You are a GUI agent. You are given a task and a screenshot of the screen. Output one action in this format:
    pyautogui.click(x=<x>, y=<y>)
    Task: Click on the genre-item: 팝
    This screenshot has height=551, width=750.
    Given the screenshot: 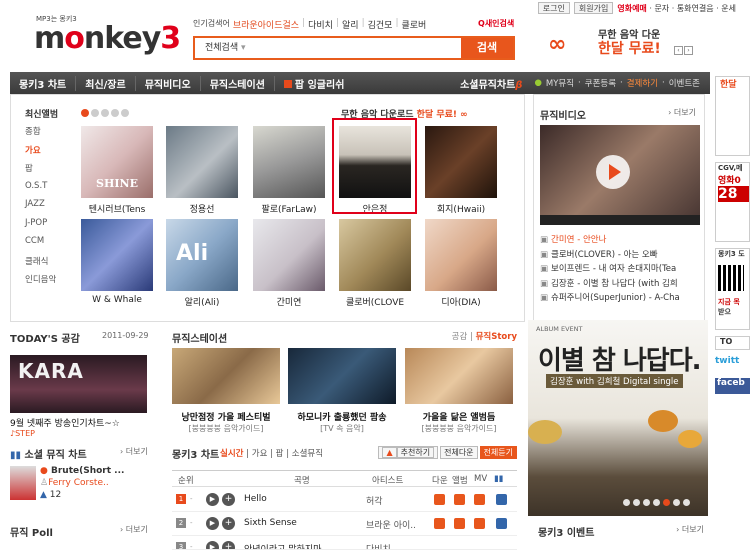 What is the action you would take?
    pyautogui.click(x=40, y=171)
    